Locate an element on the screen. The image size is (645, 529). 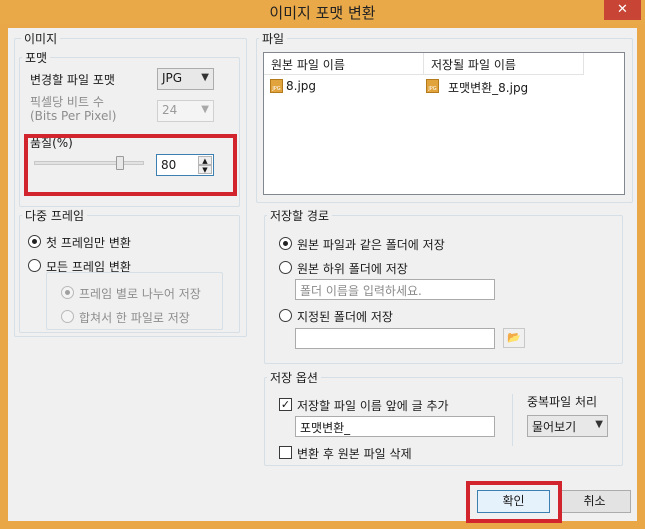
duplicate-select: 물어보기 ▼ is located at coordinates (567, 426).